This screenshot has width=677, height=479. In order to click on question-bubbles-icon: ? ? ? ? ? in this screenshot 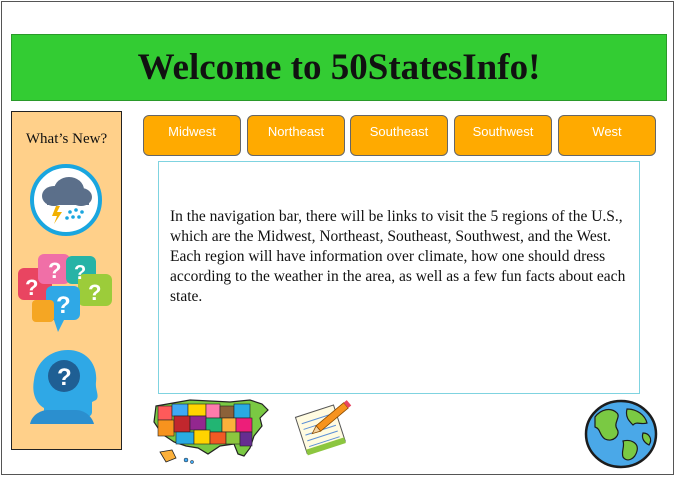, I will do `click(66, 293)`.